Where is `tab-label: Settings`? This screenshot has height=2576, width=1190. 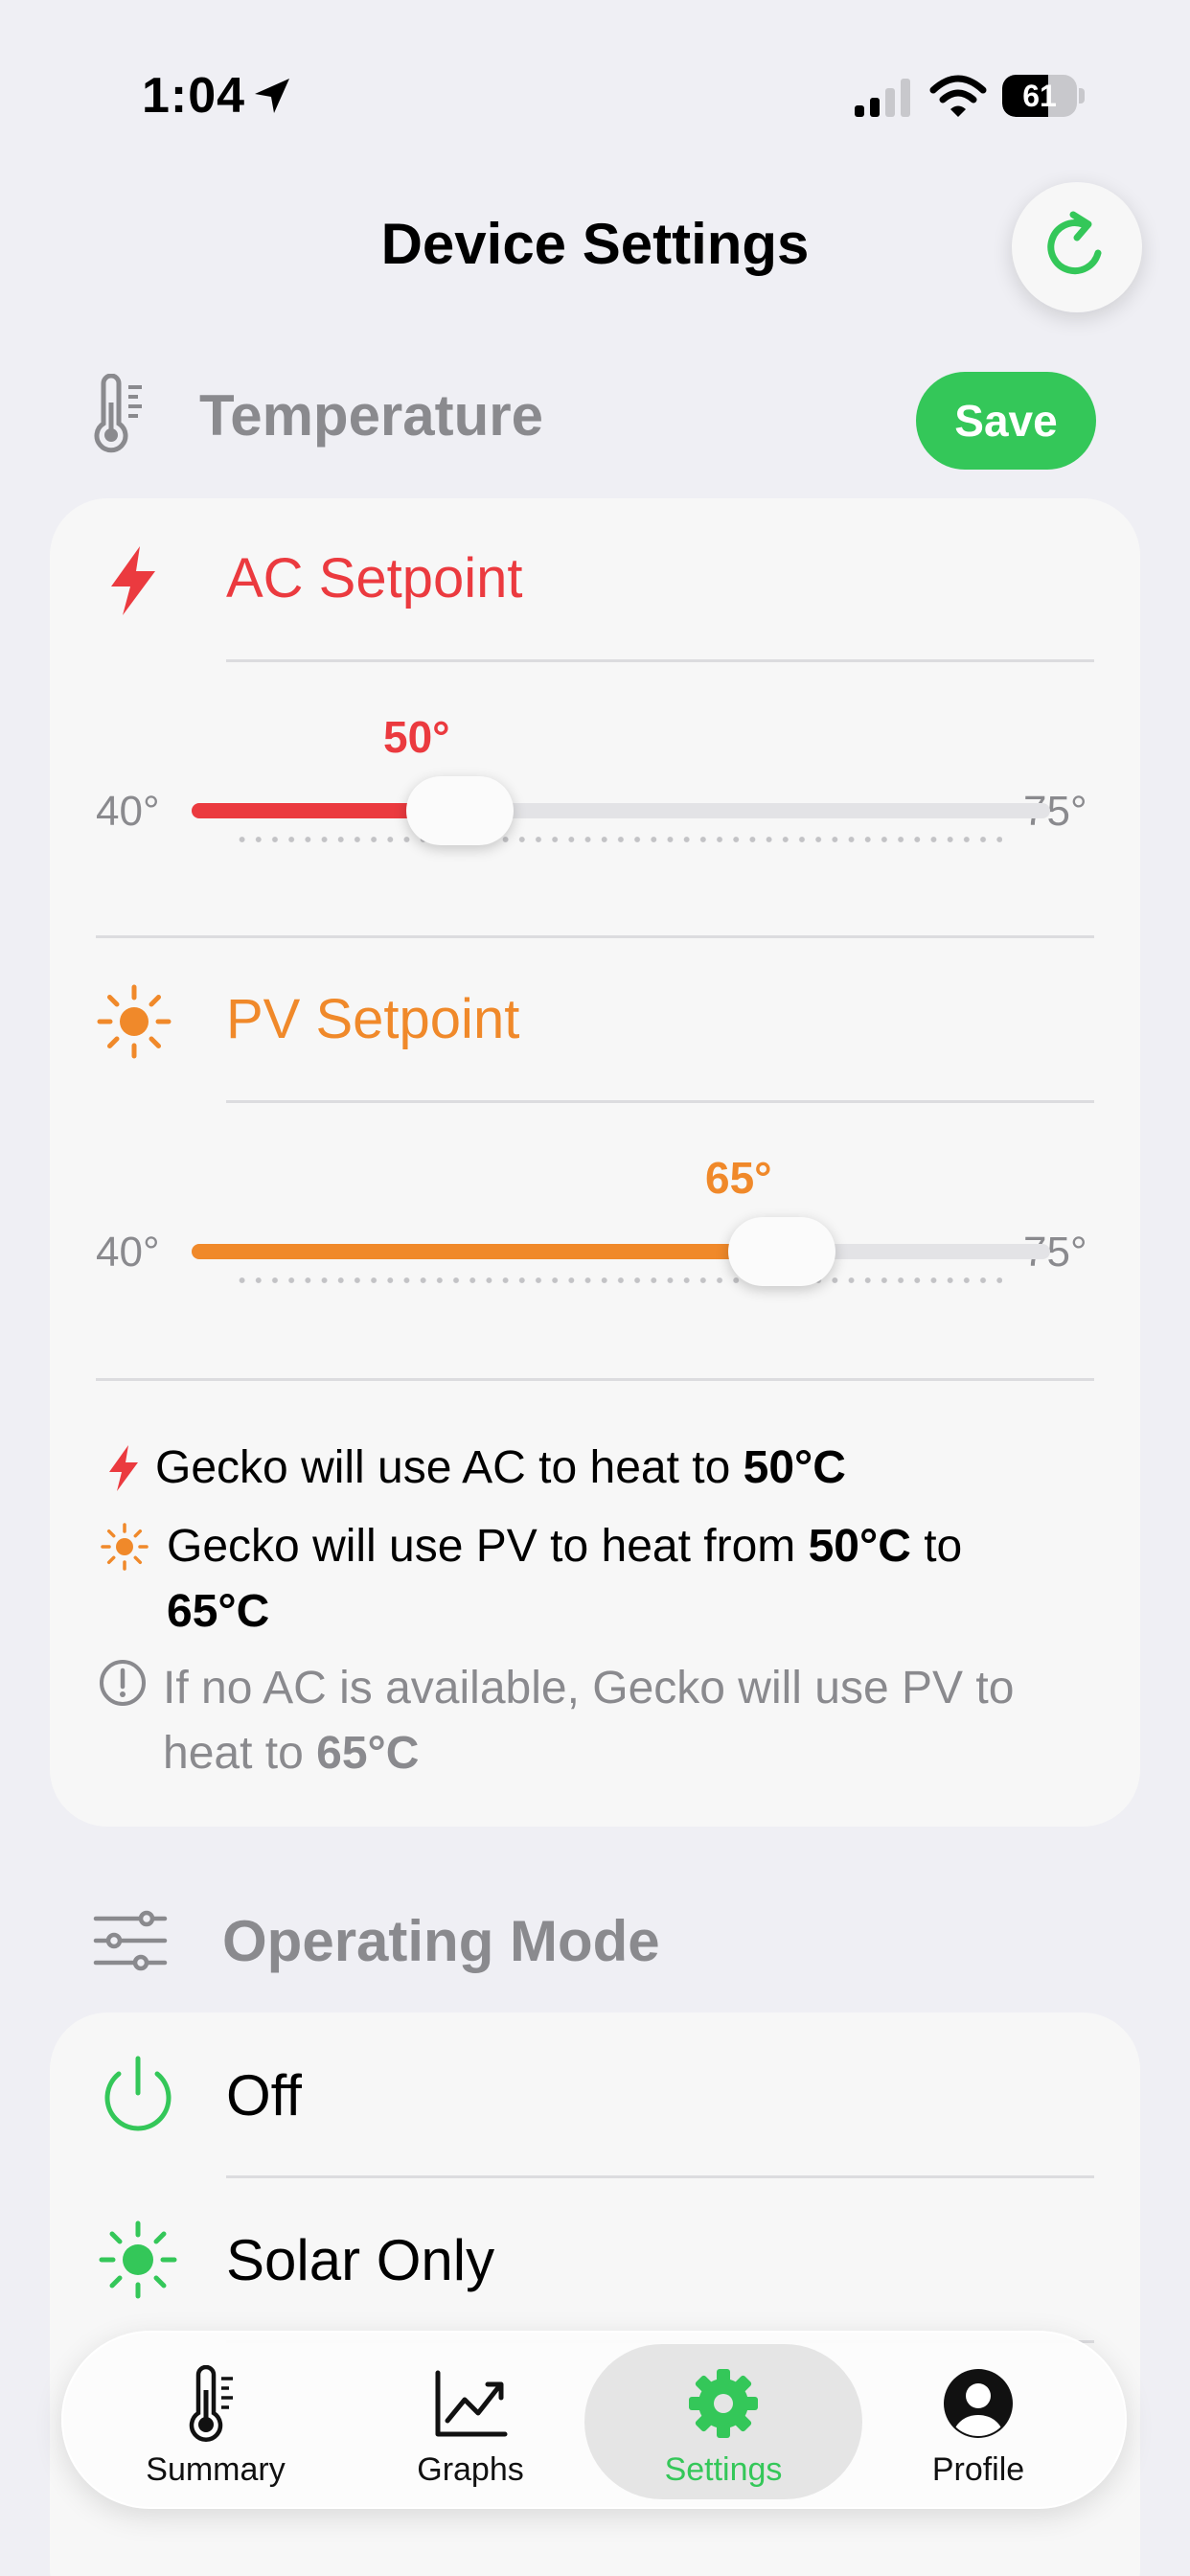
tab-label: Settings is located at coordinates (724, 2469).